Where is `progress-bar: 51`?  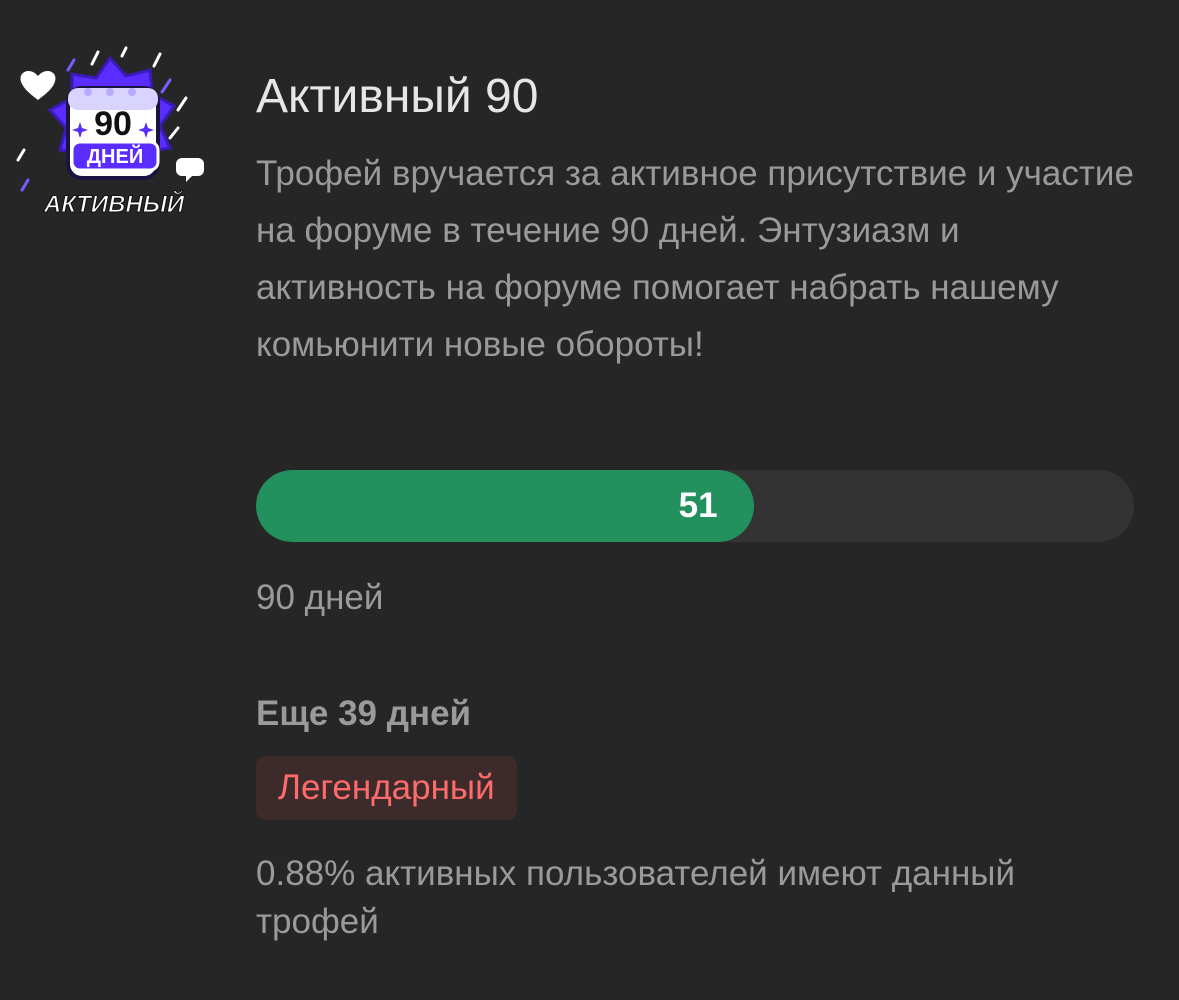
progress-bar: 51 is located at coordinates (695, 506).